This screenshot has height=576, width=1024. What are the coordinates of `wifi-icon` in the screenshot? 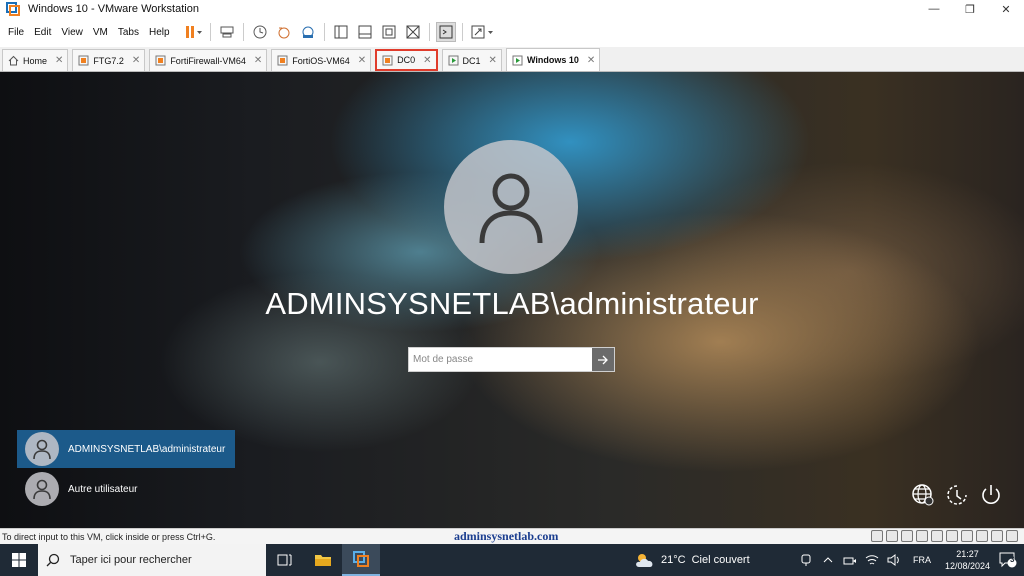 It's located at (872, 560).